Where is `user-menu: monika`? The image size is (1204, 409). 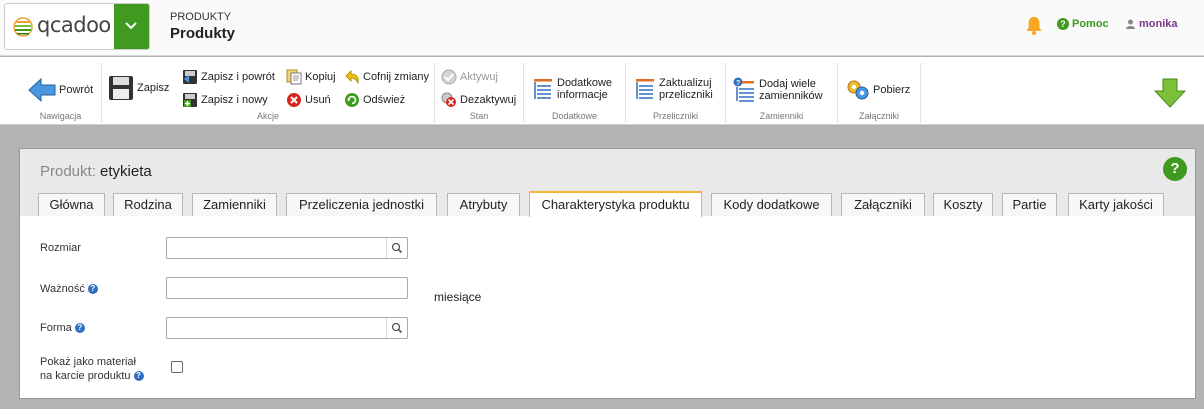 user-menu: monika is located at coordinates (1152, 24).